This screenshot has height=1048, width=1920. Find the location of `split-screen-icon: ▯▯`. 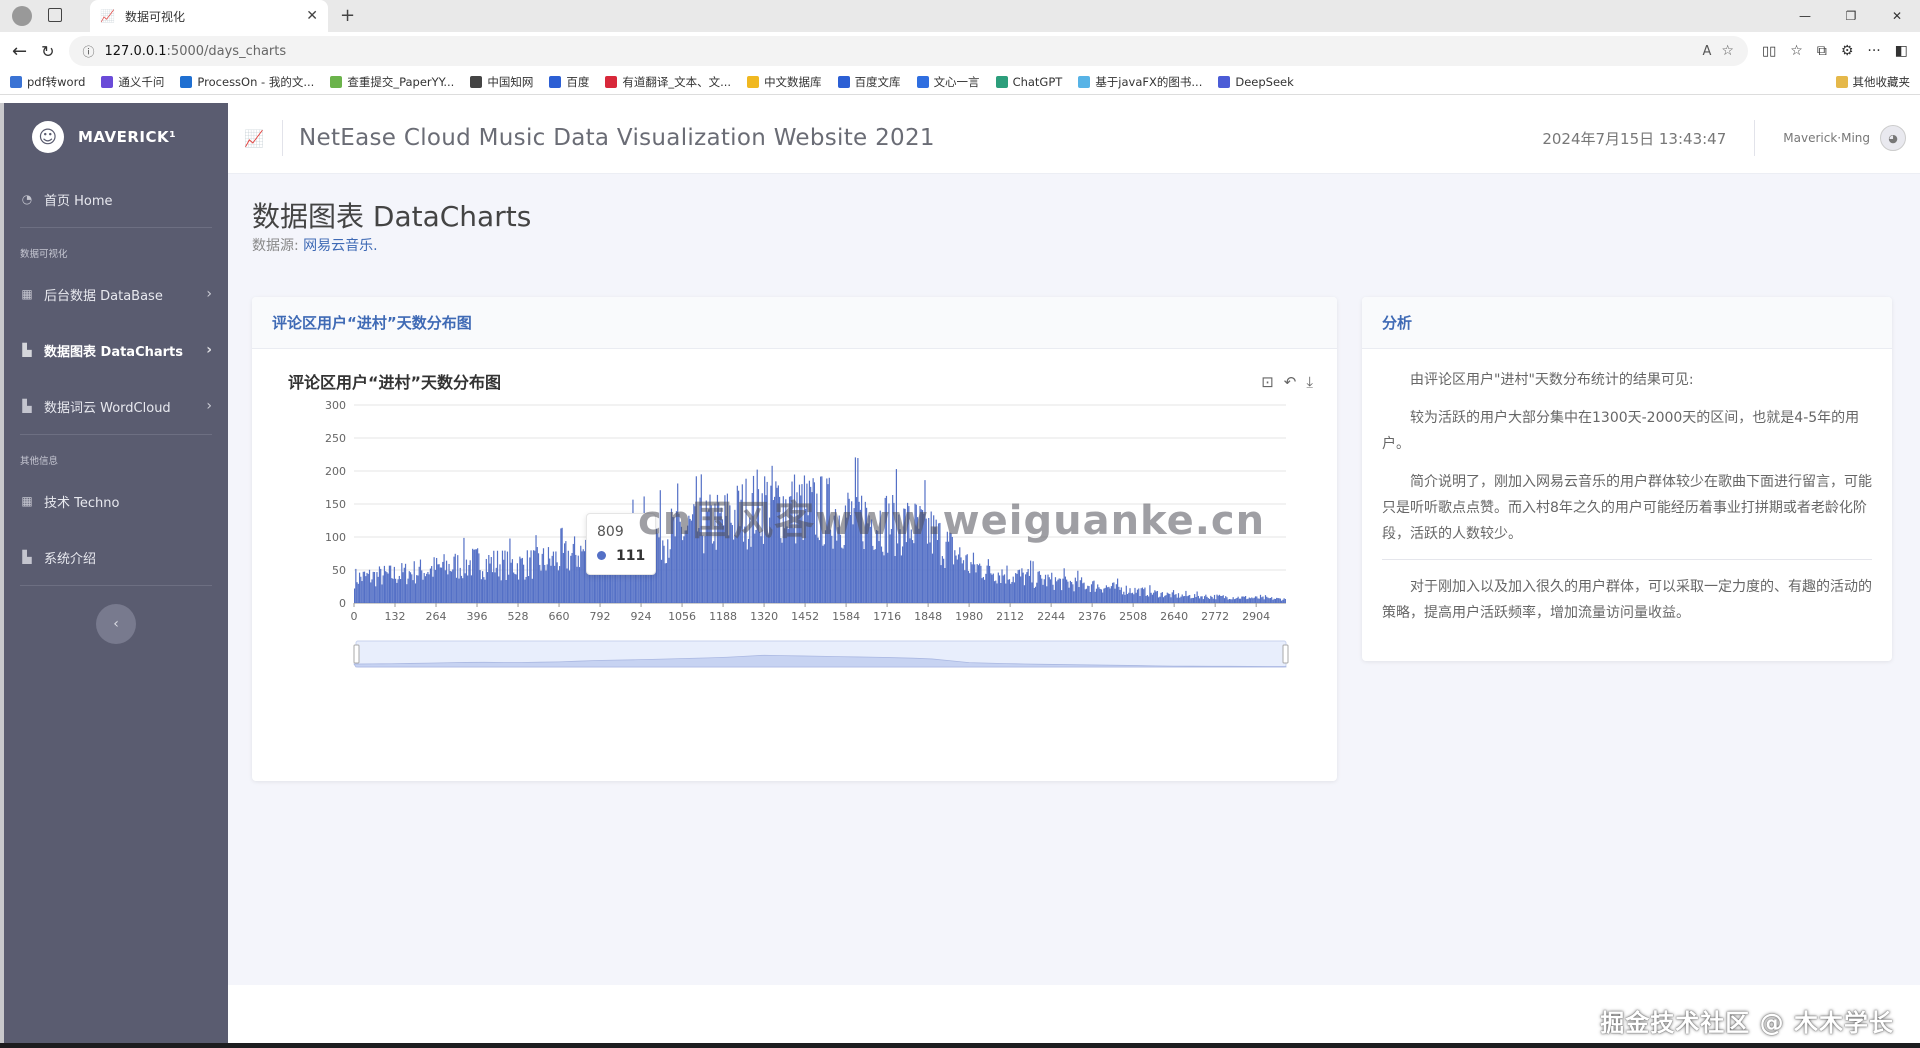

split-screen-icon: ▯▯ is located at coordinates (1769, 51).